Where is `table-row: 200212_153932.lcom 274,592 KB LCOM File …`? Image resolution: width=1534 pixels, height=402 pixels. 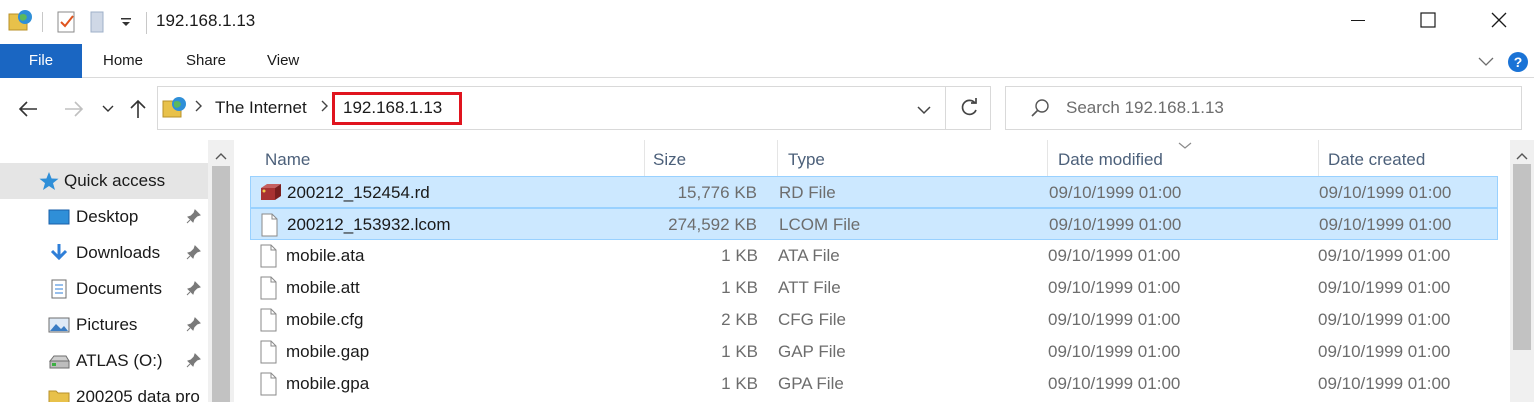
table-row: 200212_153932.lcom 274,592 KB LCOM File … is located at coordinates (874, 224).